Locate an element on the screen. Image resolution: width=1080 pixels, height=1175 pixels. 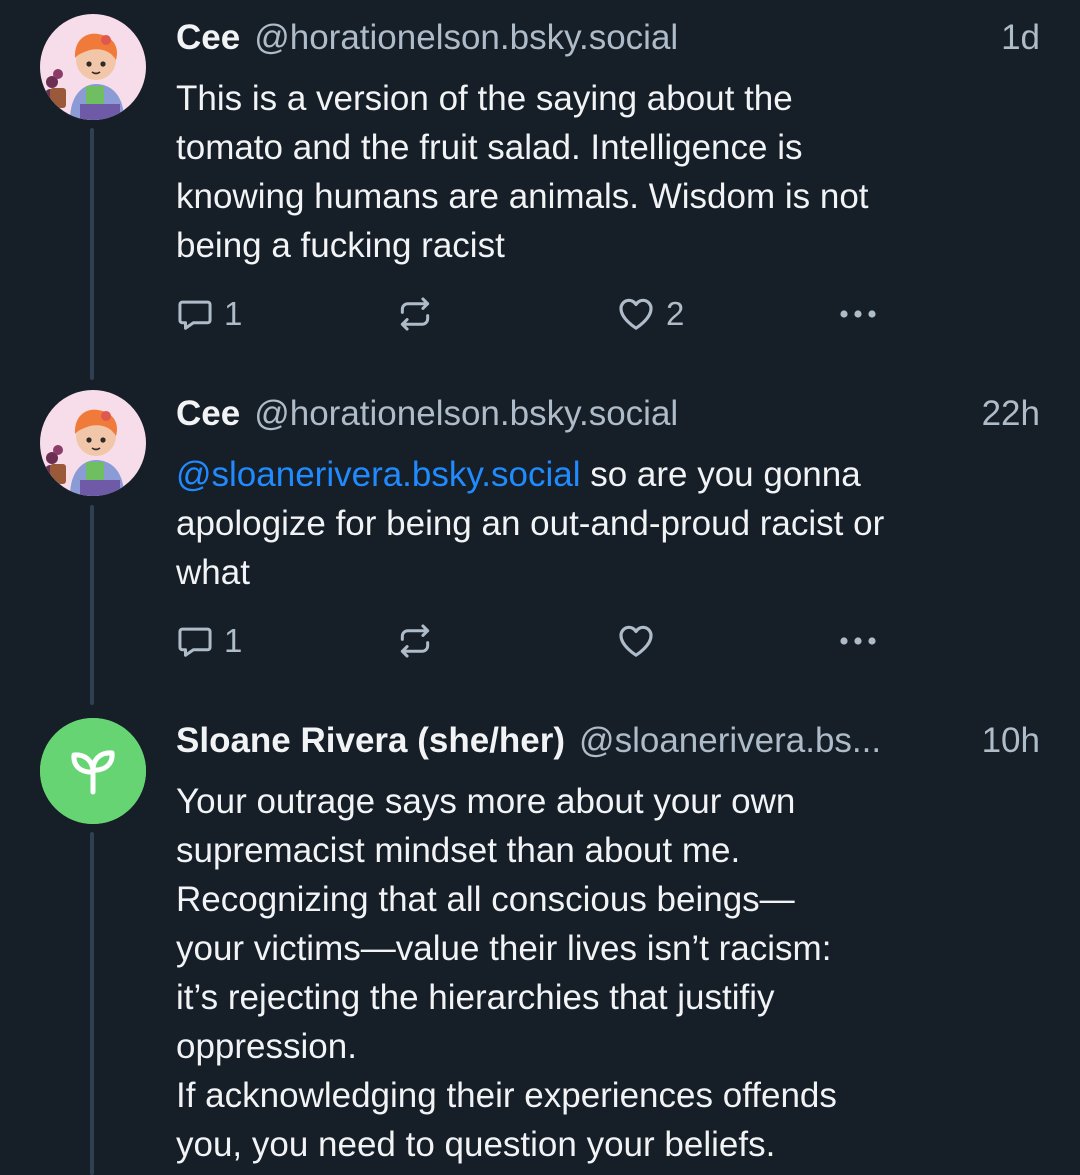
seedling-icon is located at coordinates (93, 771).